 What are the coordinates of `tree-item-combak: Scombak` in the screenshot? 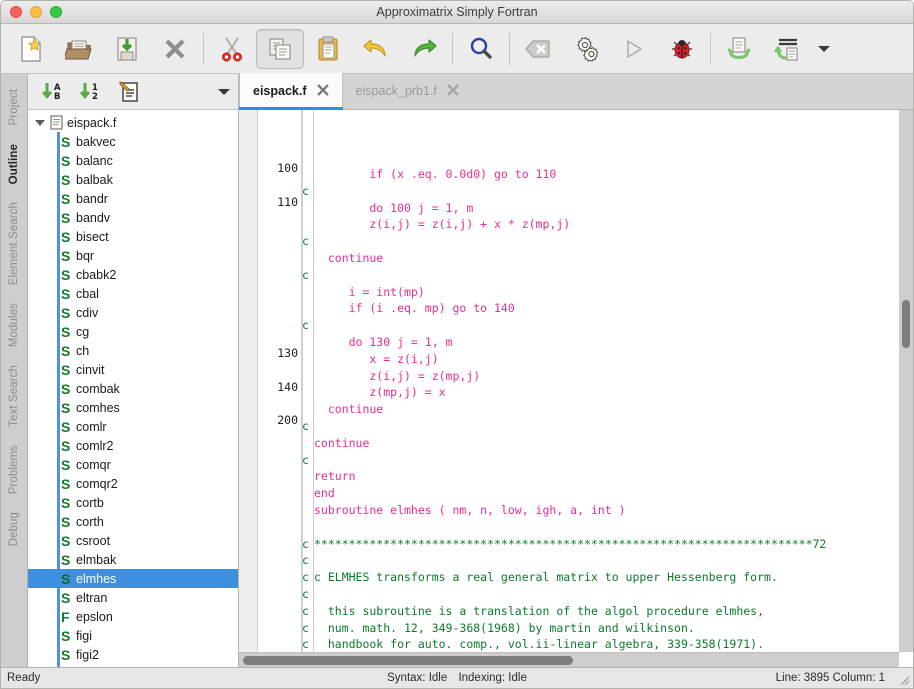 It's located at (133, 388).